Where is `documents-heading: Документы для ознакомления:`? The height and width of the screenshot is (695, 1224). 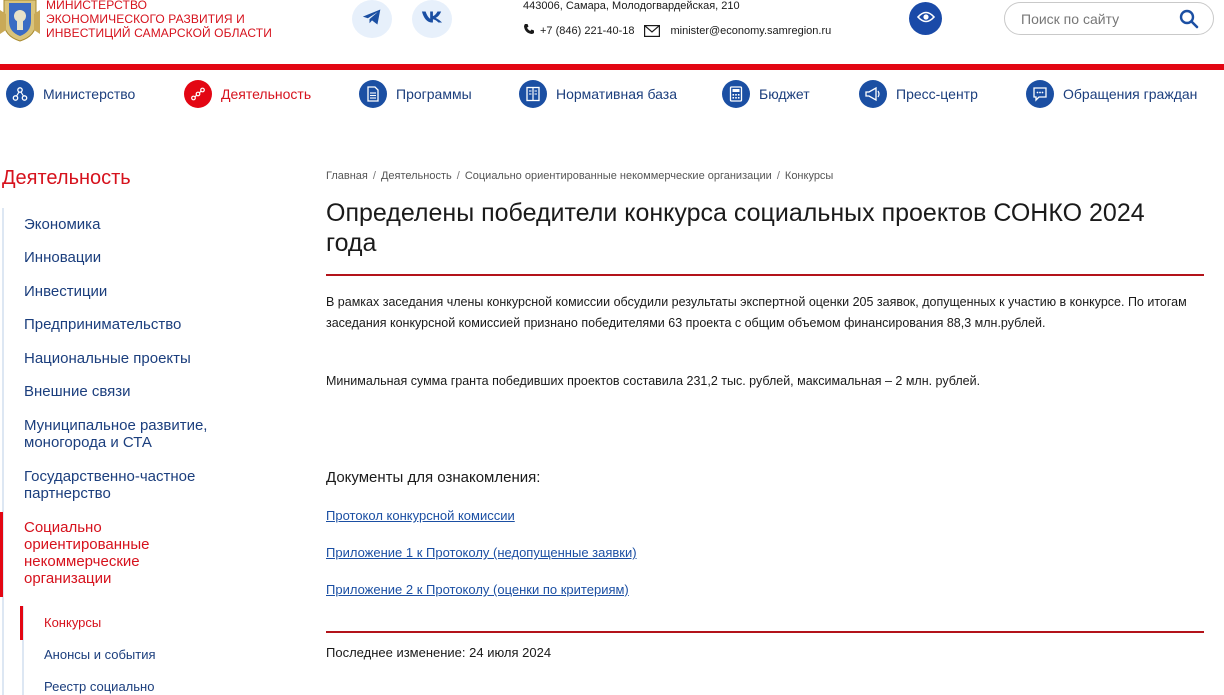 documents-heading: Документы для ознакомления: is located at coordinates (433, 477).